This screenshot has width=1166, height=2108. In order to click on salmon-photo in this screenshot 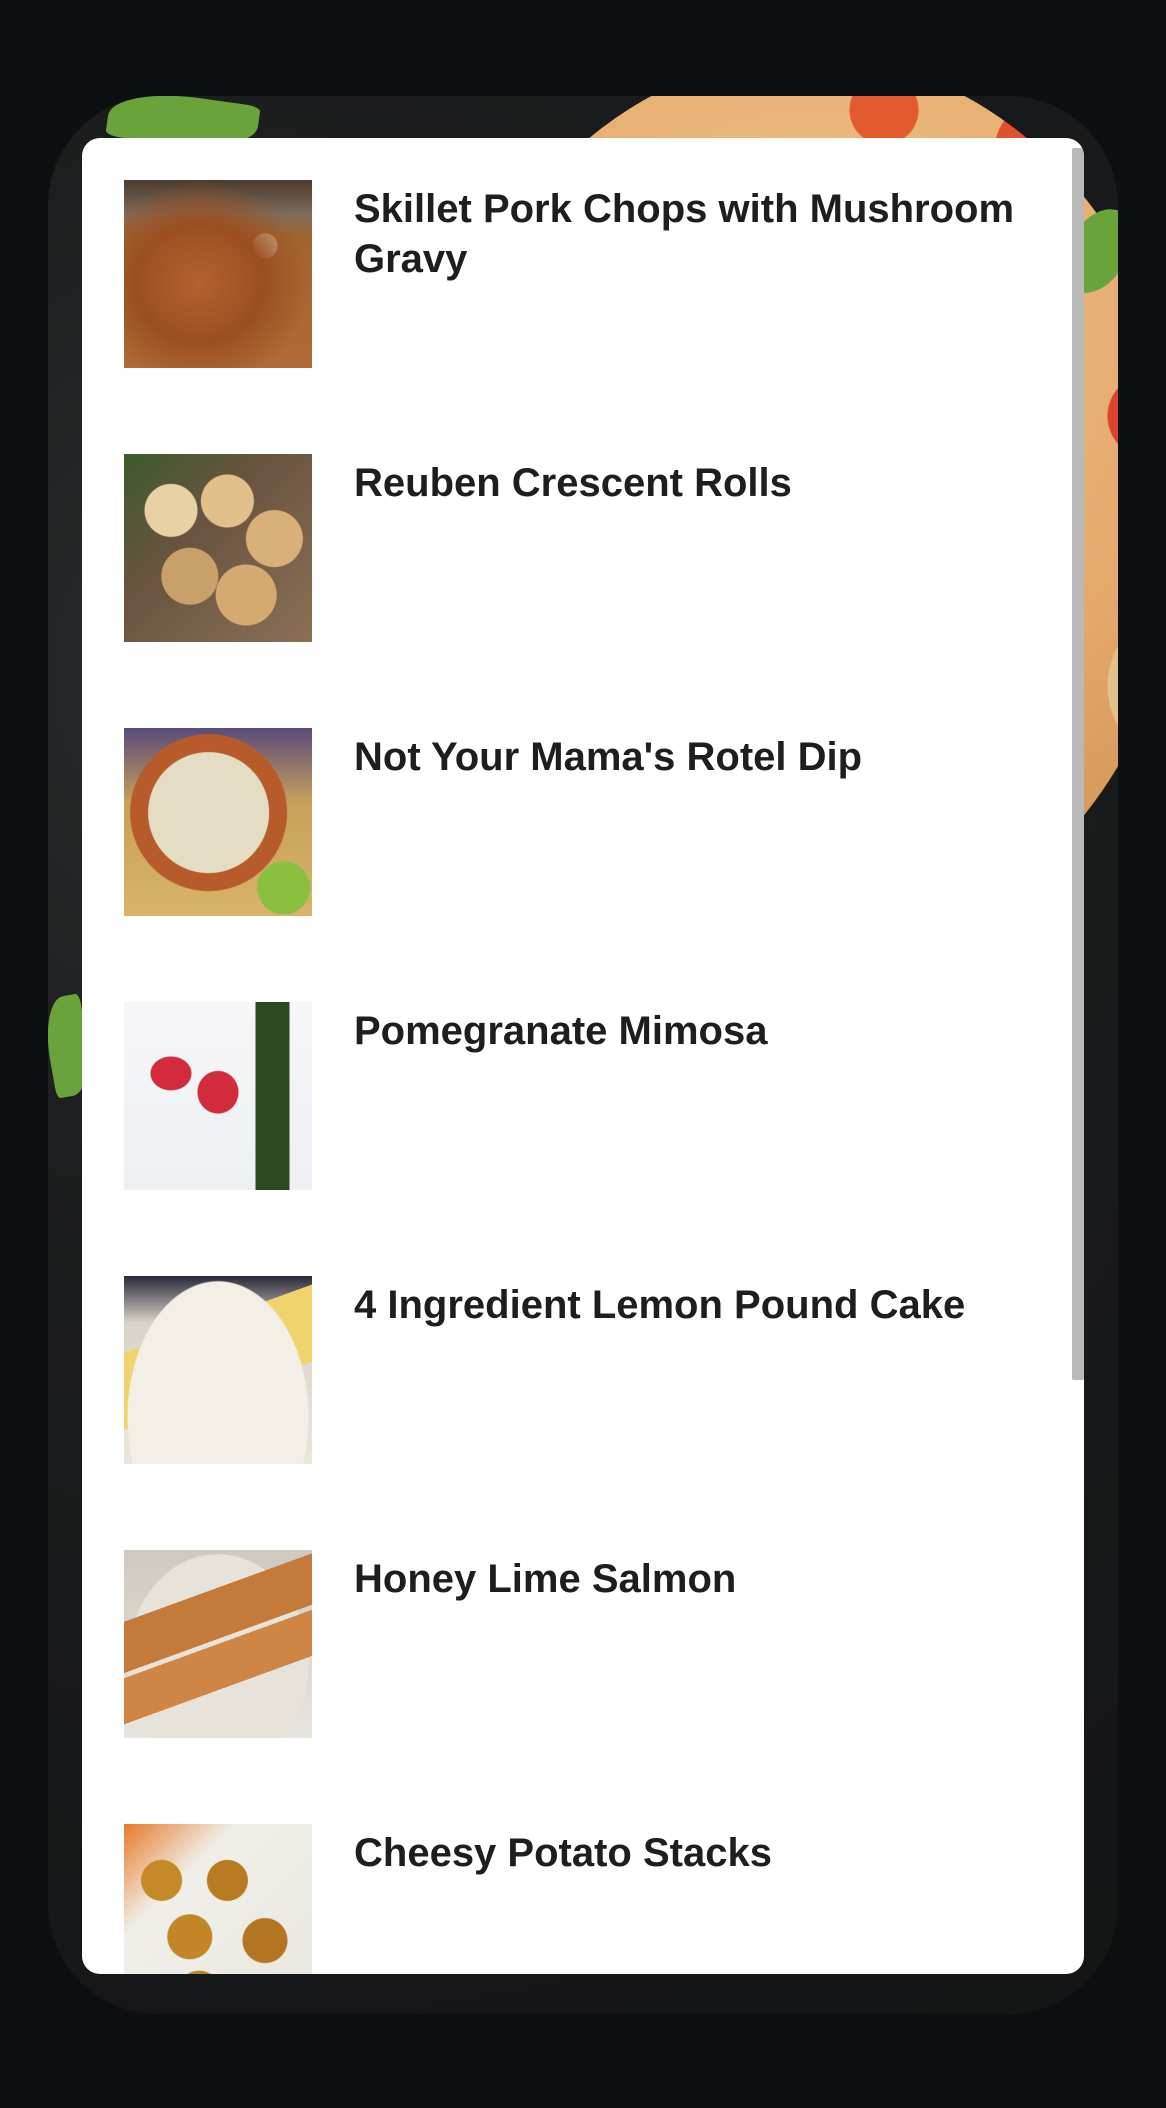, I will do `click(218, 1644)`.